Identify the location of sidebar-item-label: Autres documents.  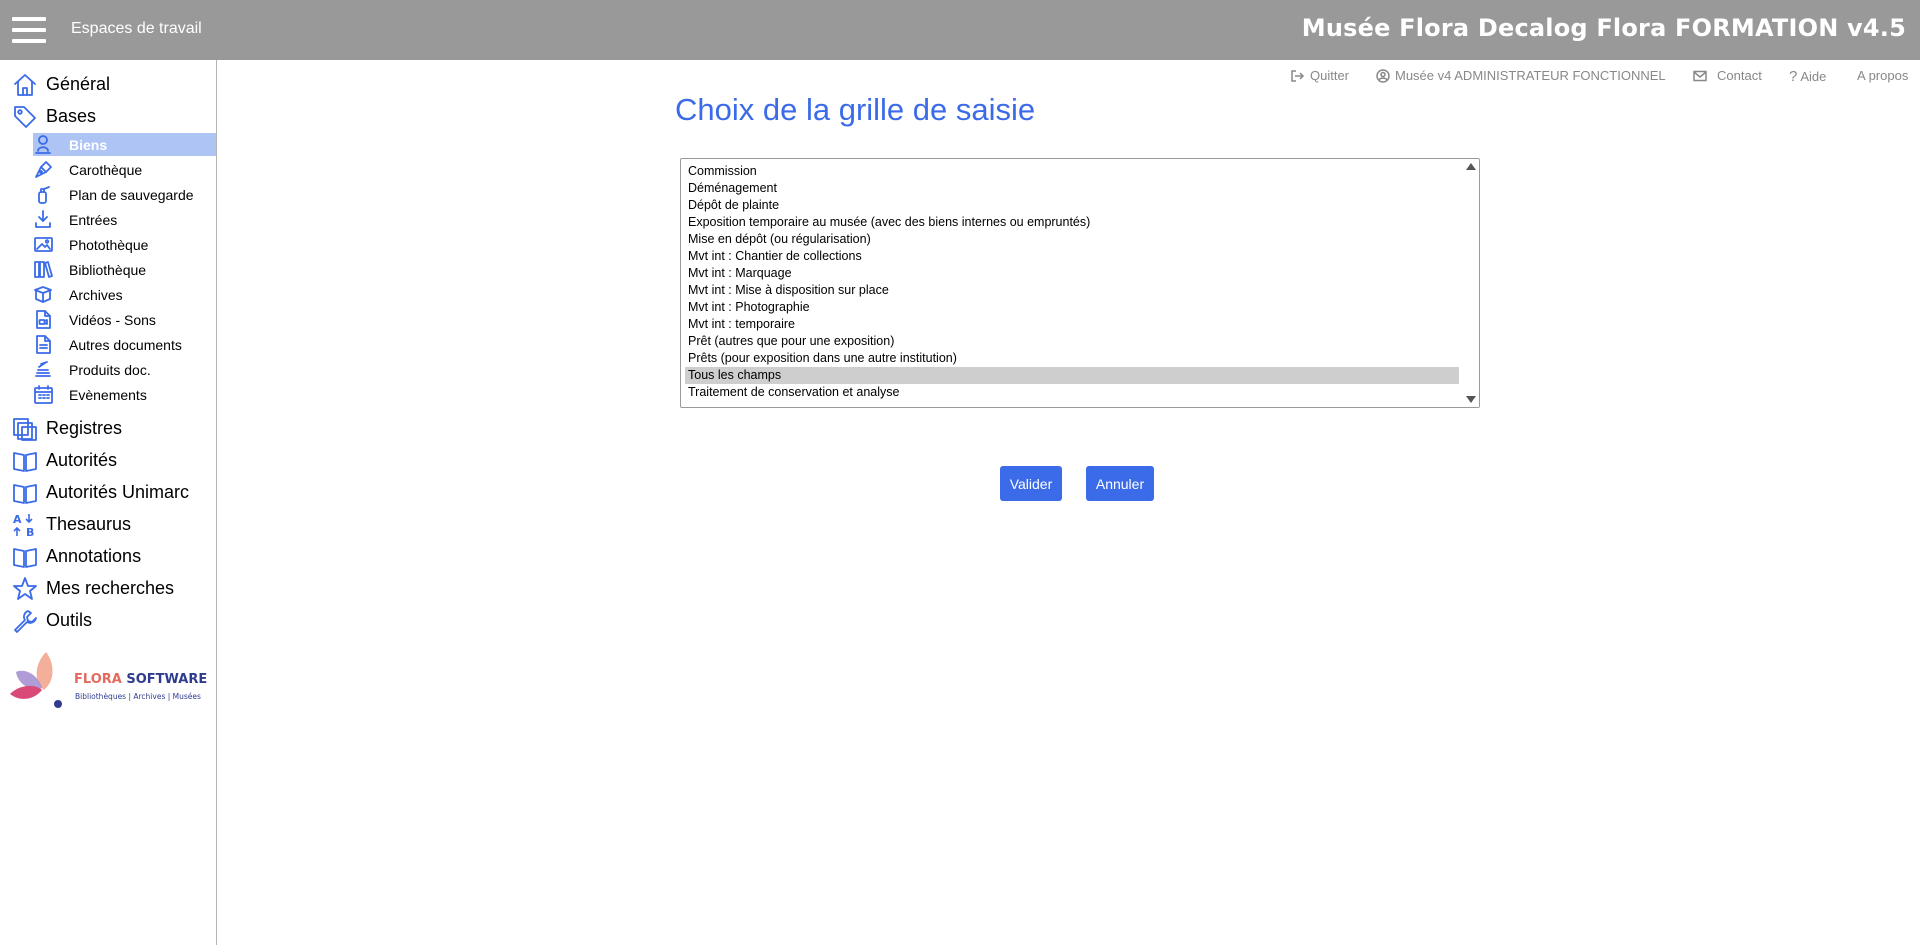
(125, 345).